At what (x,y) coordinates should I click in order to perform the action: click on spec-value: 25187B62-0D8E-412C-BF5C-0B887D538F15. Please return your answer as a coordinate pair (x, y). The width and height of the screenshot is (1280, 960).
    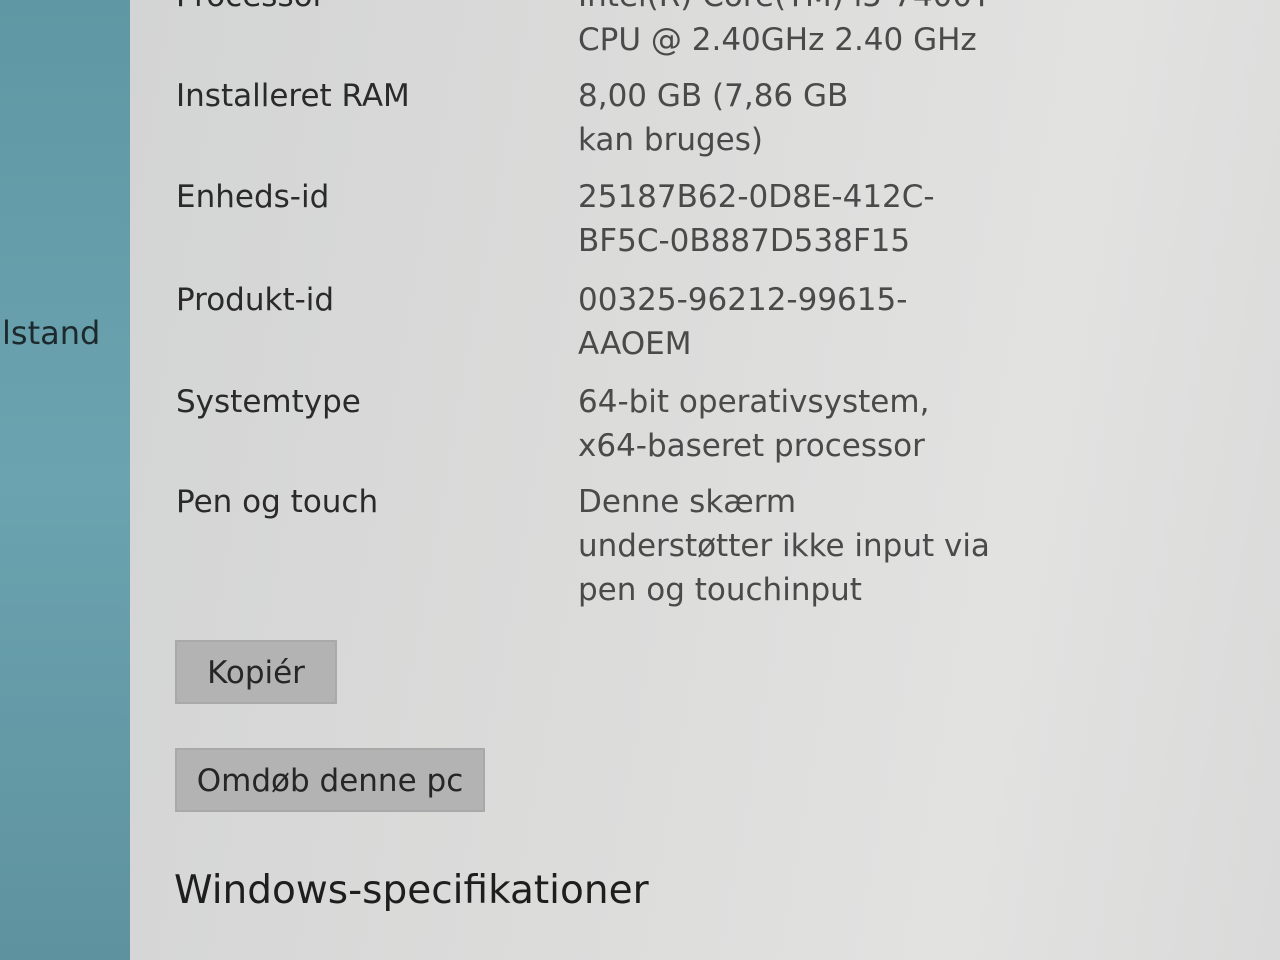
    Looking at the image, I should click on (756, 219).